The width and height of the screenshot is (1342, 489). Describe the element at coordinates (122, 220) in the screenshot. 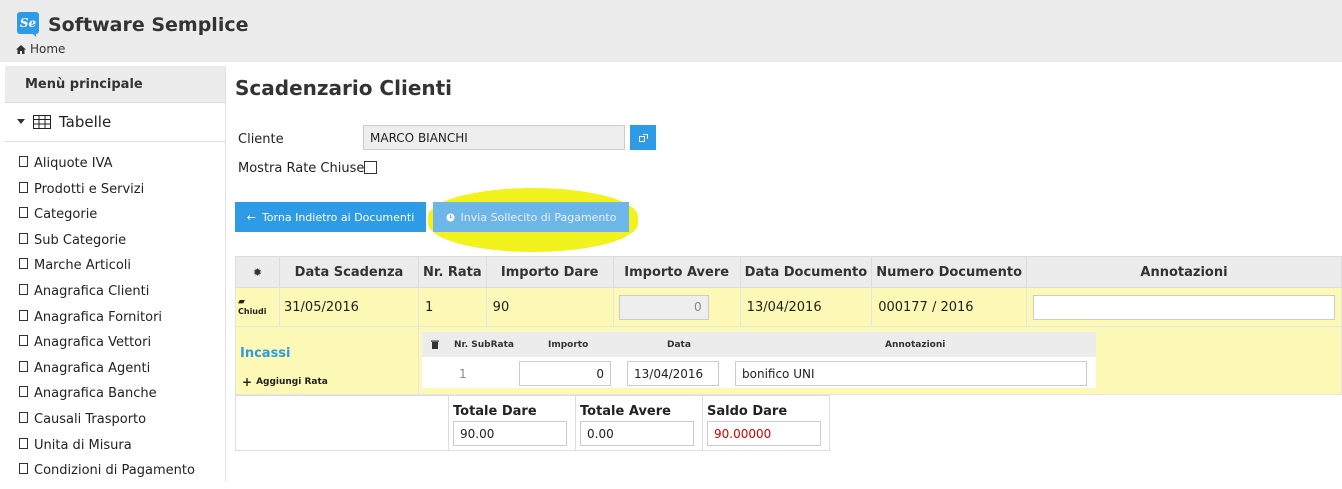

I see `sidebar-item-categorie: Categorie` at that location.